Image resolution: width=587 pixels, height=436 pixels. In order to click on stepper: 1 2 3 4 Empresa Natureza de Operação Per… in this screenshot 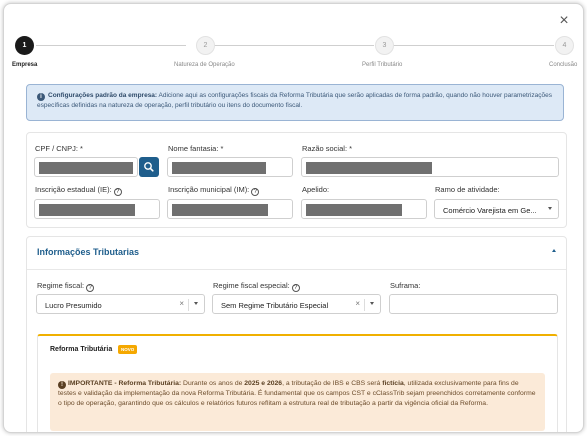, I will do `click(293, 56)`.